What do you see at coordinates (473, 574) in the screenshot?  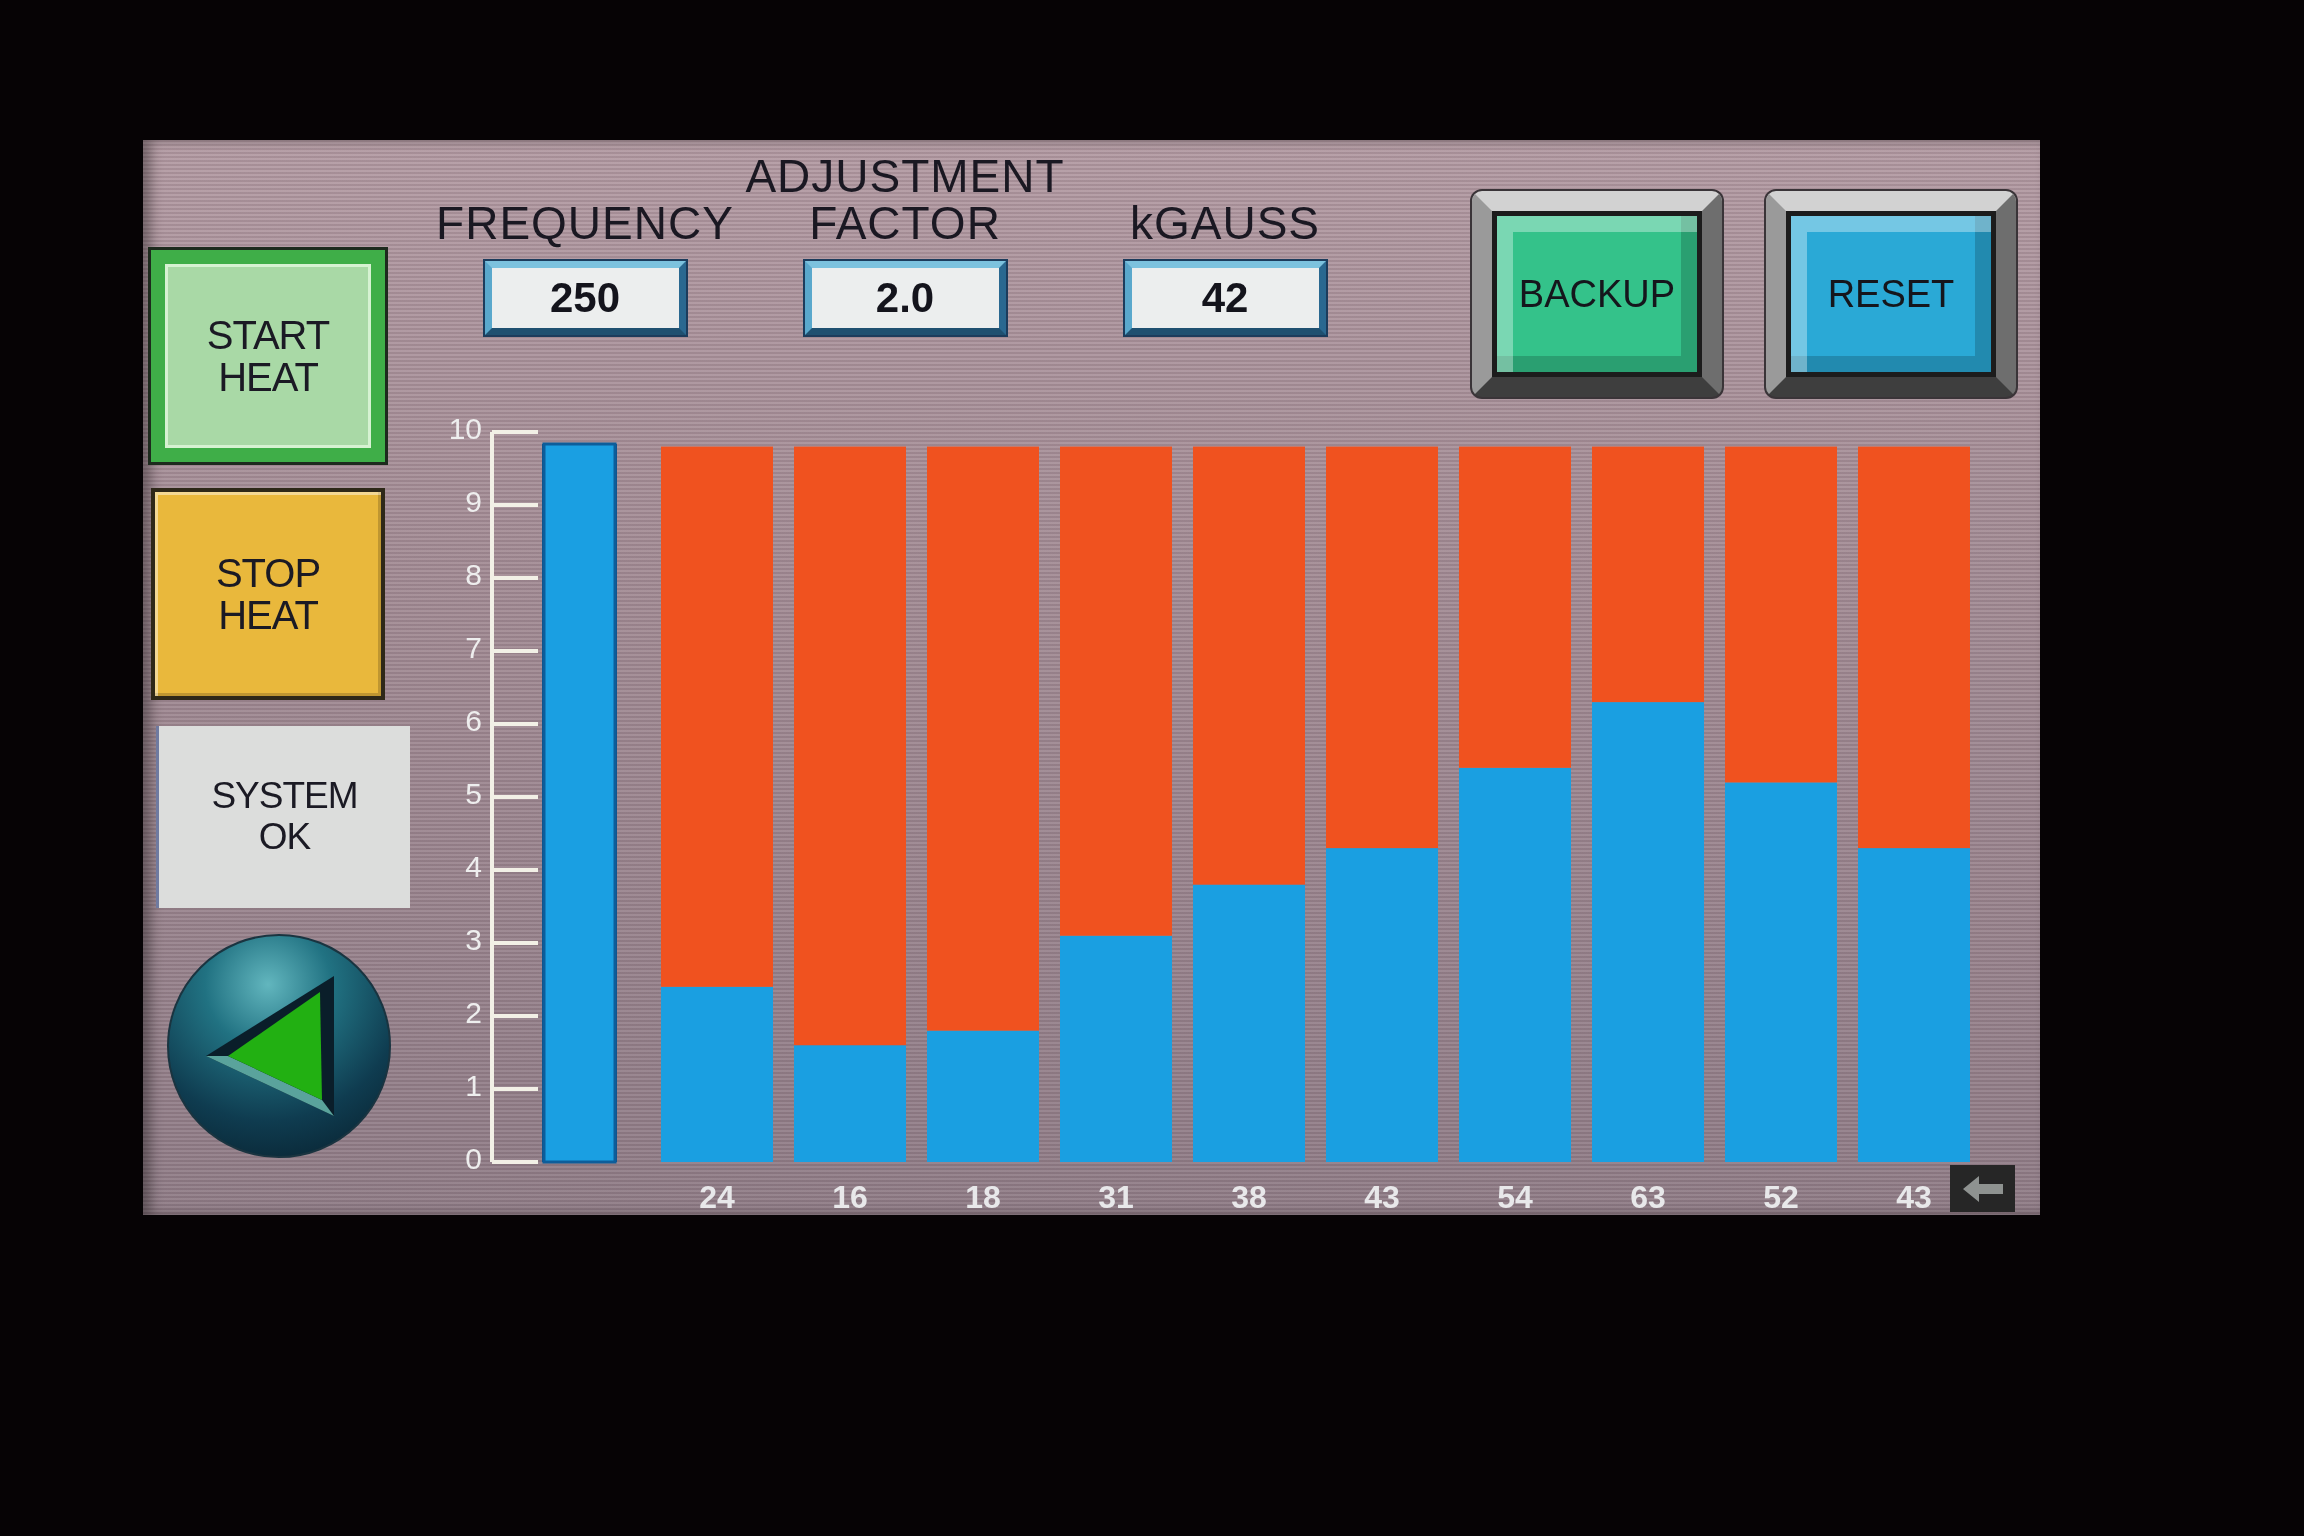 I see `axis-tick-label: 8` at bounding box center [473, 574].